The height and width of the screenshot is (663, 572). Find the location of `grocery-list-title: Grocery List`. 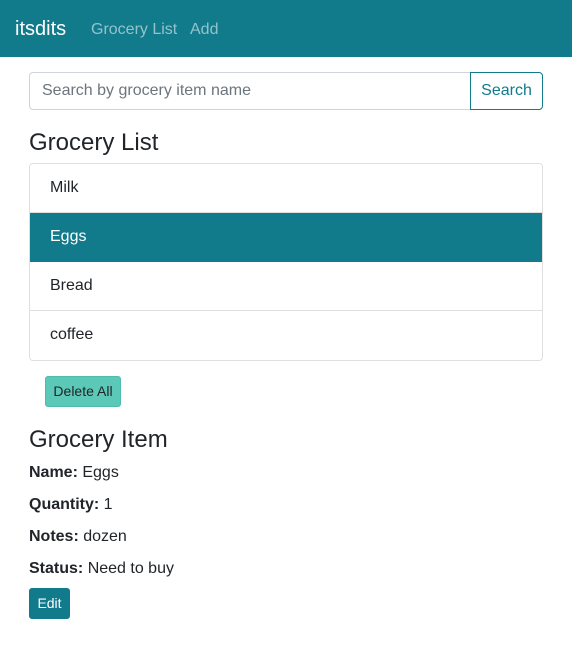

grocery-list-title: Grocery List is located at coordinates (94, 142).